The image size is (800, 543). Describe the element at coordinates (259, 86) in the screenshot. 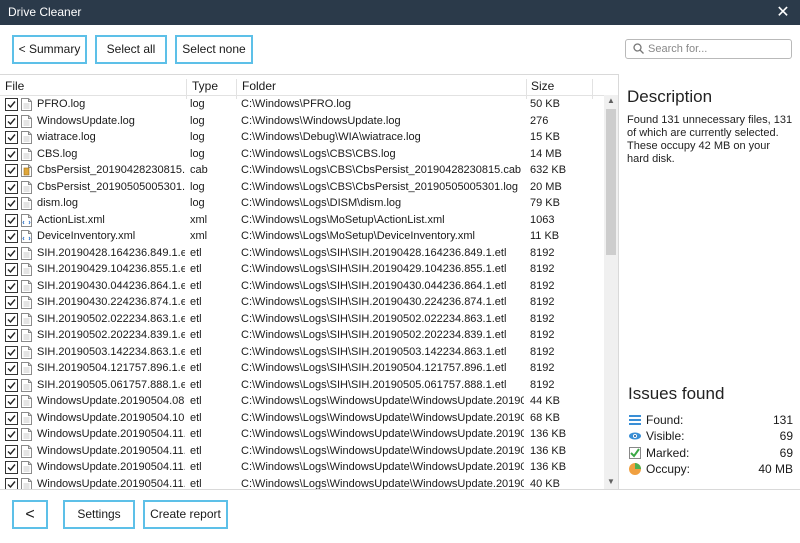

I see `column-folder: Folder` at that location.